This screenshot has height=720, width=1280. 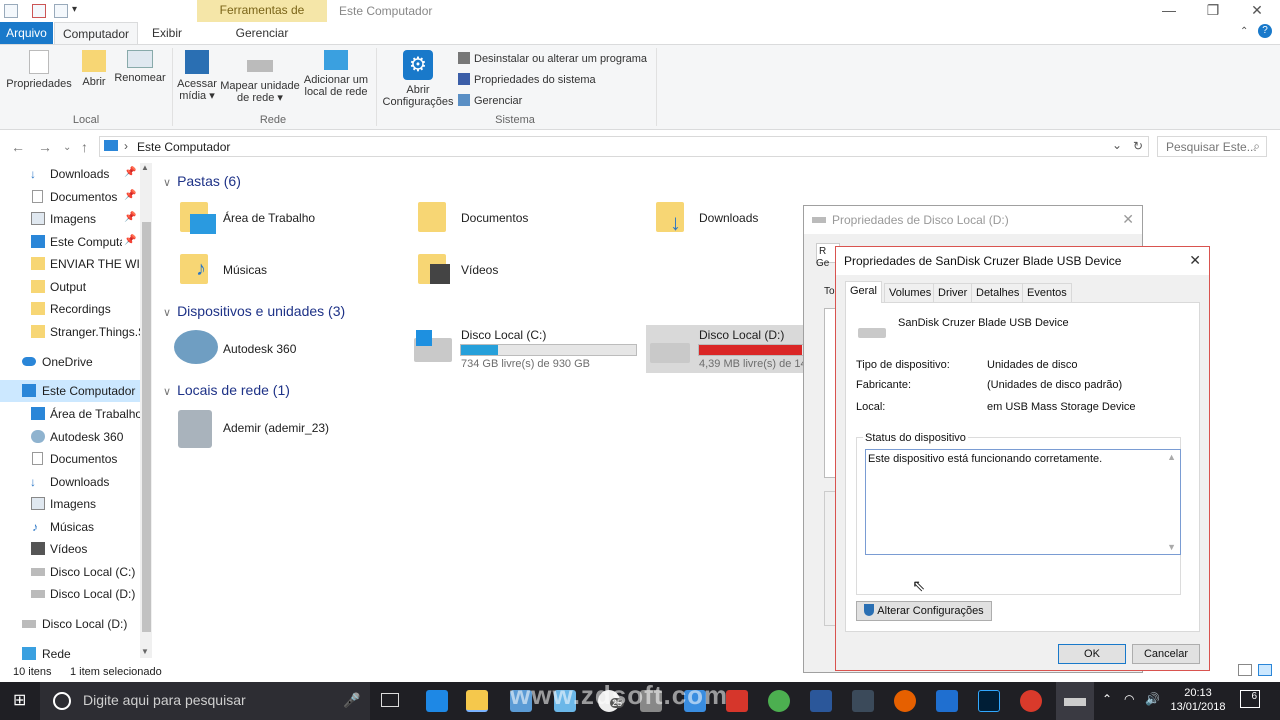 I want to click on new-folder-quick-icon, so click(x=61, y=11).